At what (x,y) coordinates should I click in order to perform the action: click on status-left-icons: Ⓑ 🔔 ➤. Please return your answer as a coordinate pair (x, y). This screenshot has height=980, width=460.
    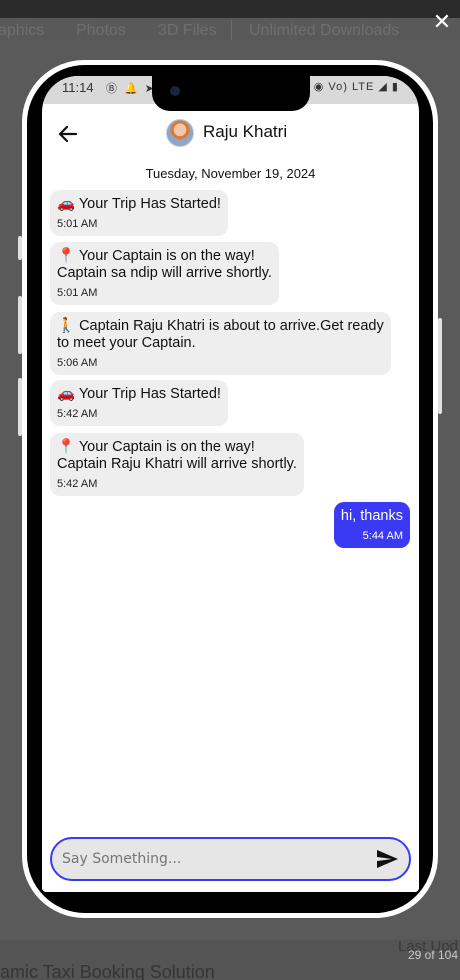
    Looking at the image, I should click on (131, 89).